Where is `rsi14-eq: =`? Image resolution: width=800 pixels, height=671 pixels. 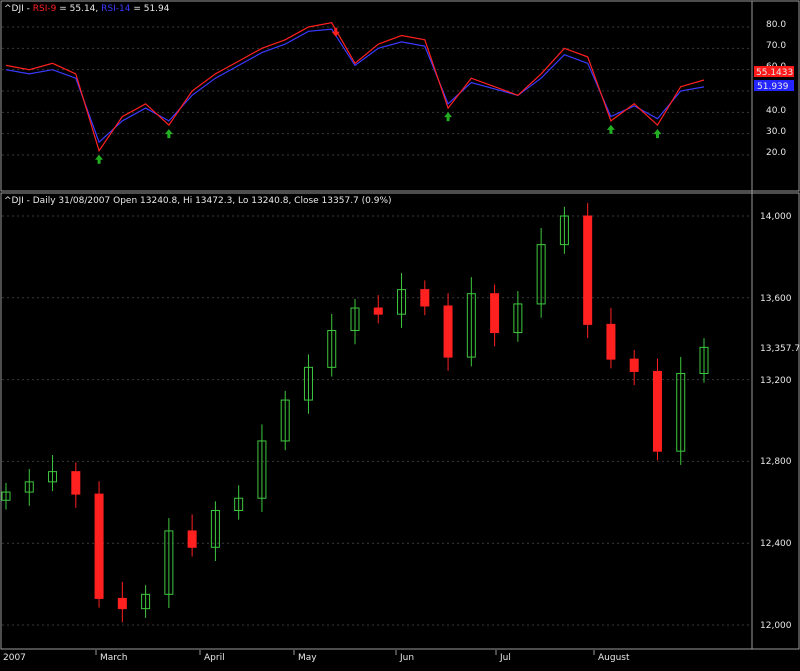 rsi14-eq: = is located at coordinates (136, 9).